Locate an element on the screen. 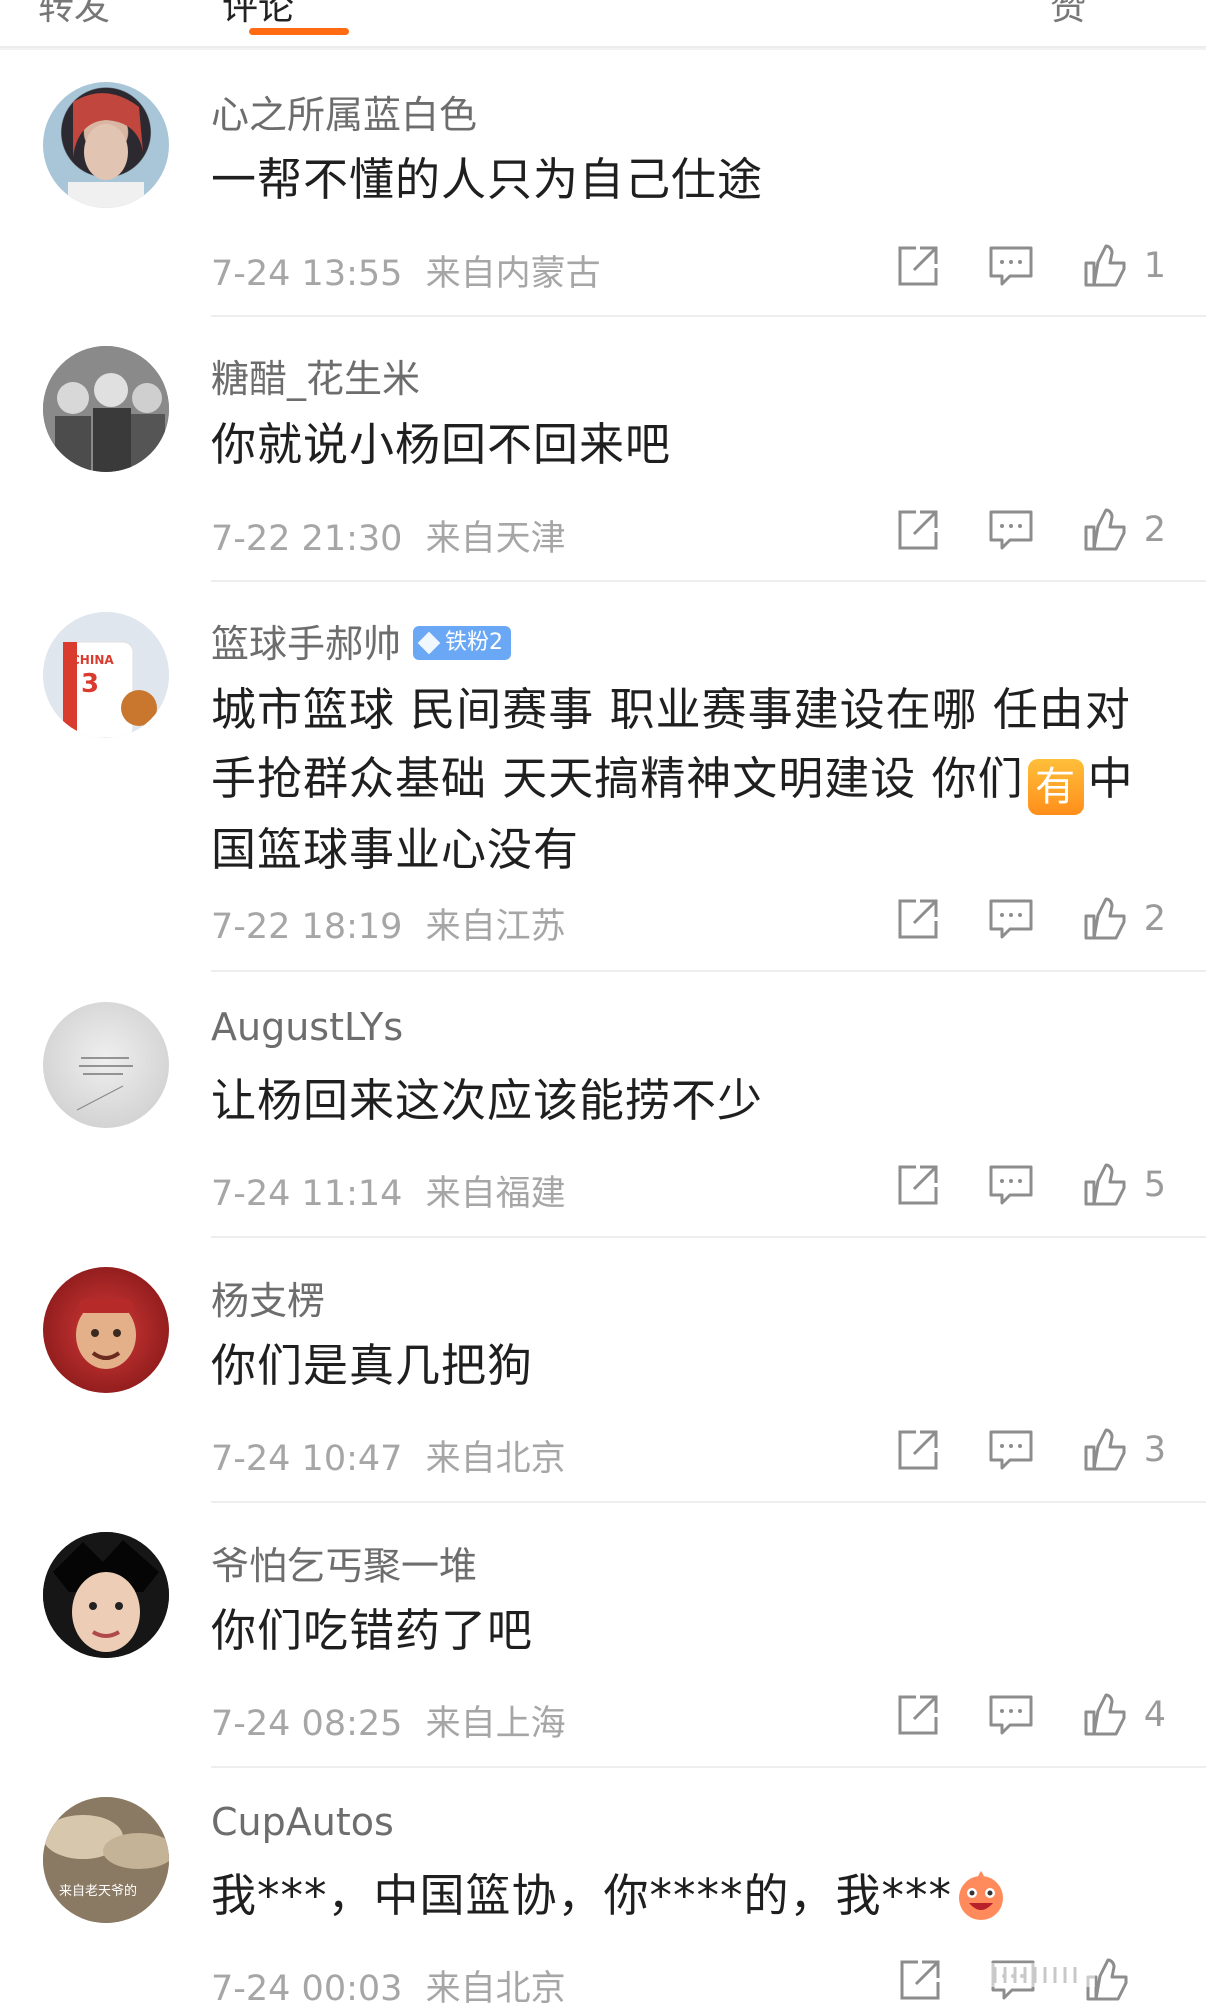  like-button: 4 is located at coordinates (1124, 1715).